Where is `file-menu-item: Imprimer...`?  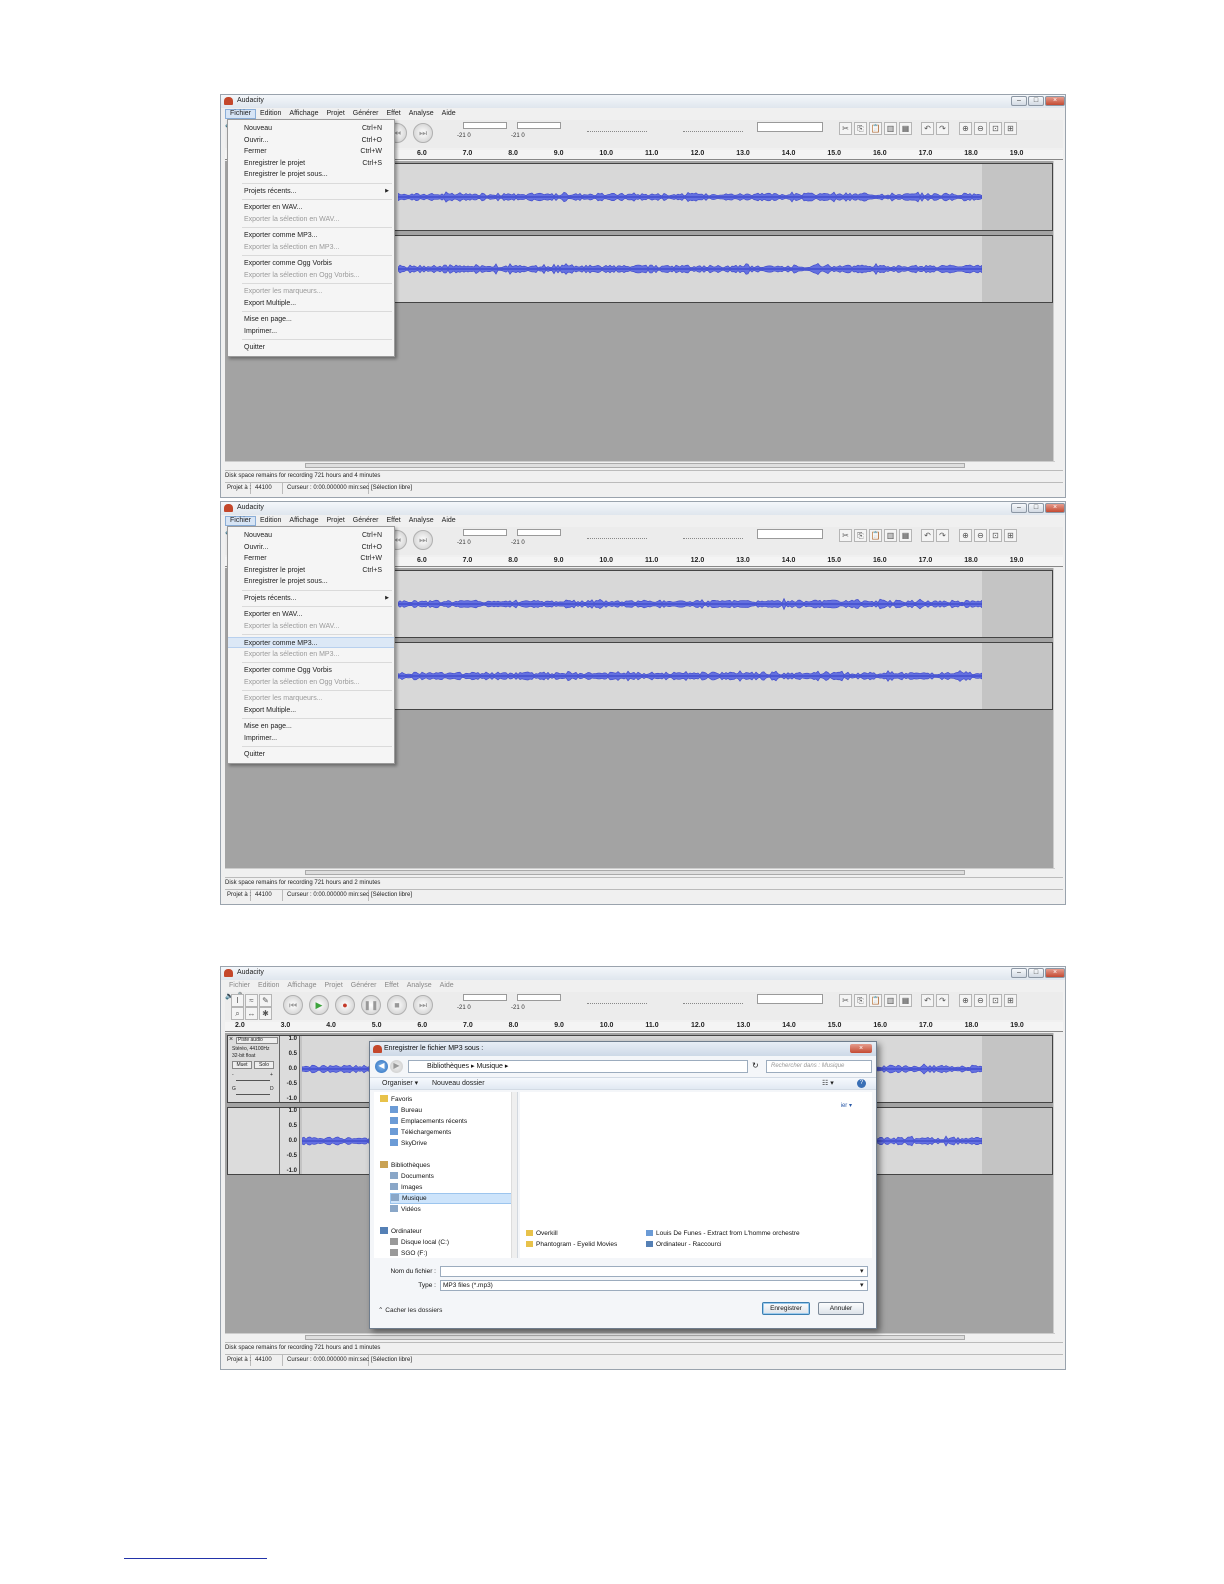 file-menu-item: Imprimer... is located at coordinates (311, 331).